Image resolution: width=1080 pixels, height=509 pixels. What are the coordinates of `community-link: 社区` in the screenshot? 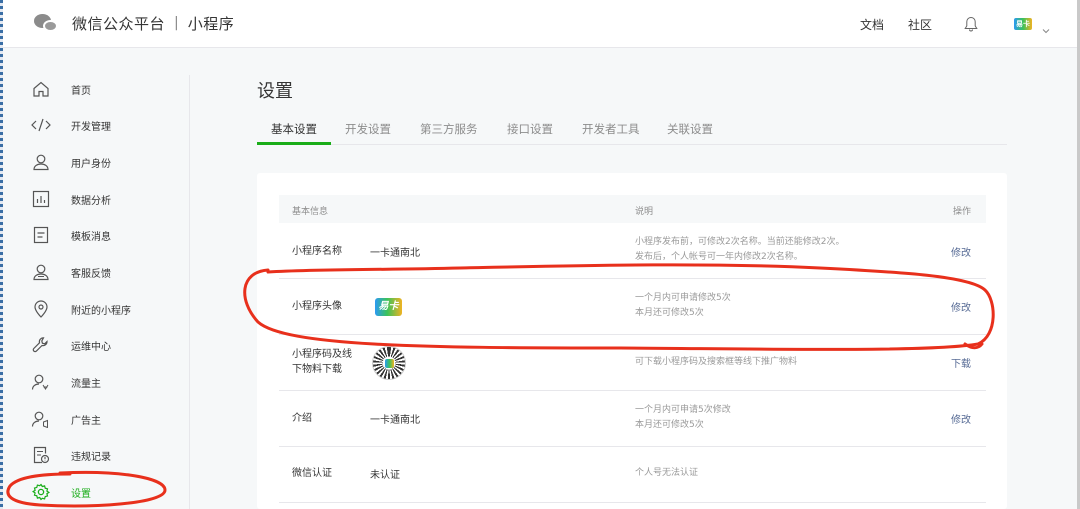 It's located at (920, 24).